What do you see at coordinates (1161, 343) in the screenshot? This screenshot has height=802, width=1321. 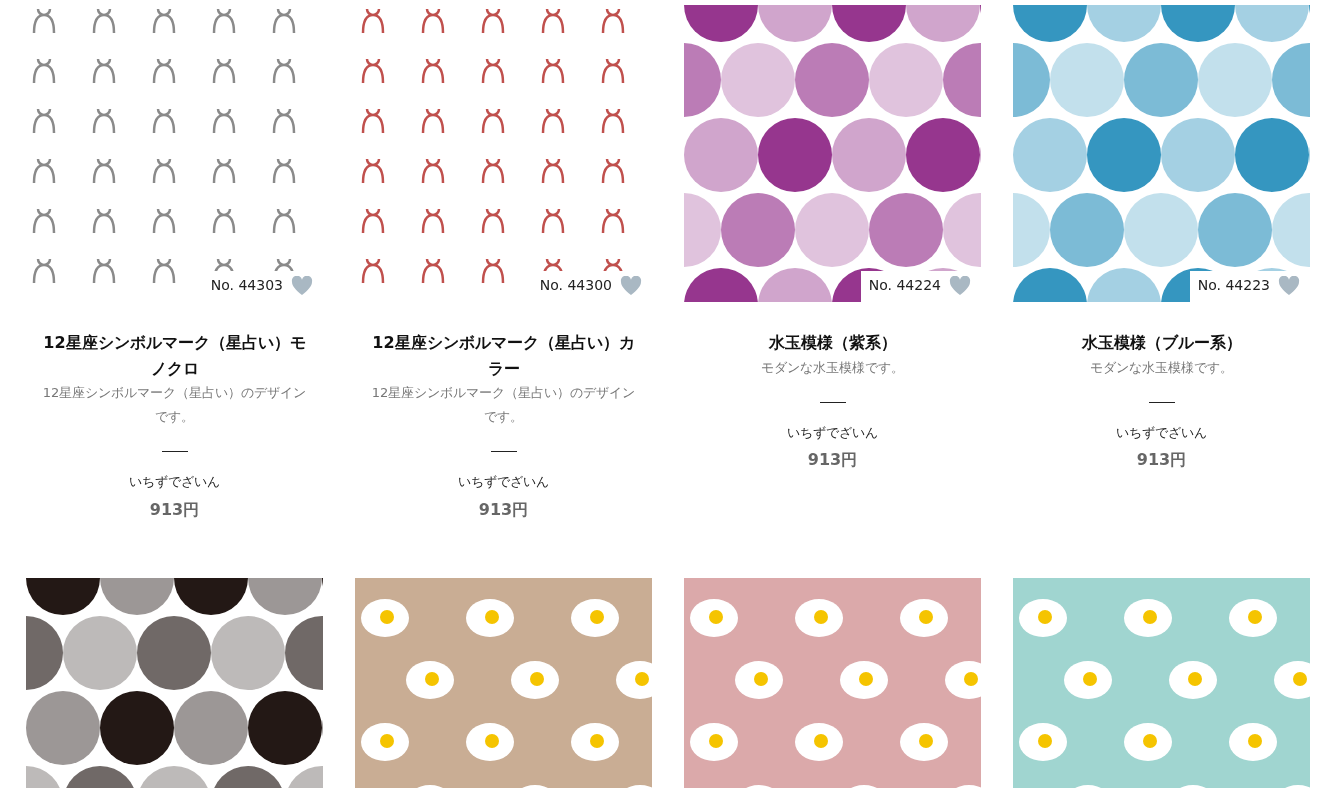 I see `product-title: 水玉模様（ブルー系）` at bounding box center [1161, 343].